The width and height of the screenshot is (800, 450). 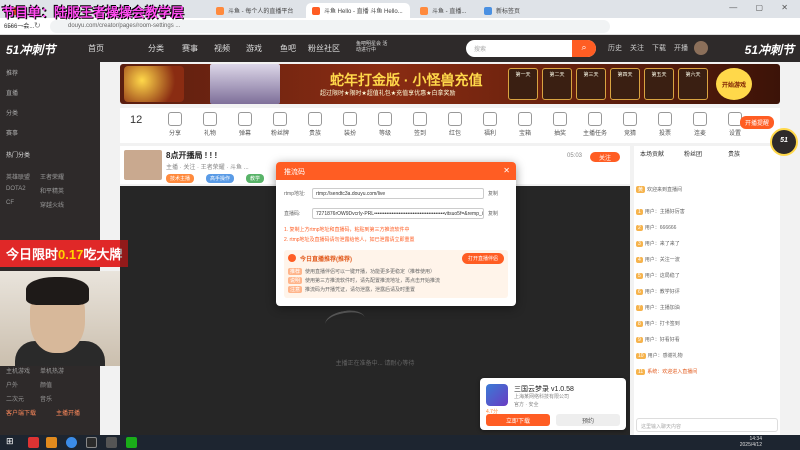 What do you see at coordinates (693, 153) in the screenshot?
I see `chat-tab: 粉丝团` at bounding box center [693, 153].